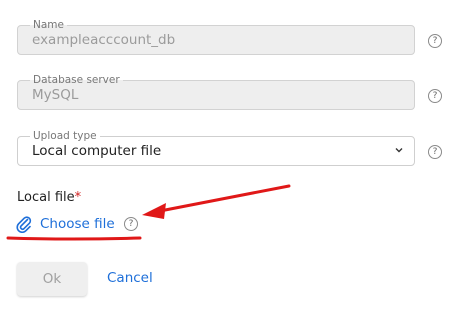  I want to click on annotation-overlay, so click(148, 212).